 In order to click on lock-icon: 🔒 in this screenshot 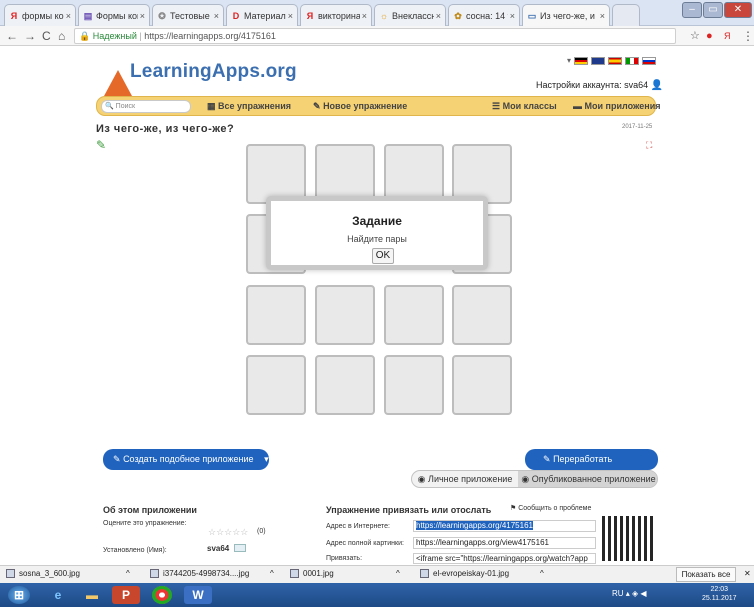, I will do `click(85, 36)`.